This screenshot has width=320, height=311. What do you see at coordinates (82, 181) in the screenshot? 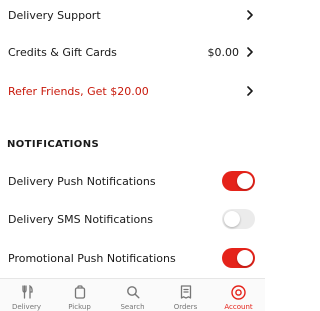
I see `notification-label: Delivery Push Notifications` at bounding box center [82, 181].